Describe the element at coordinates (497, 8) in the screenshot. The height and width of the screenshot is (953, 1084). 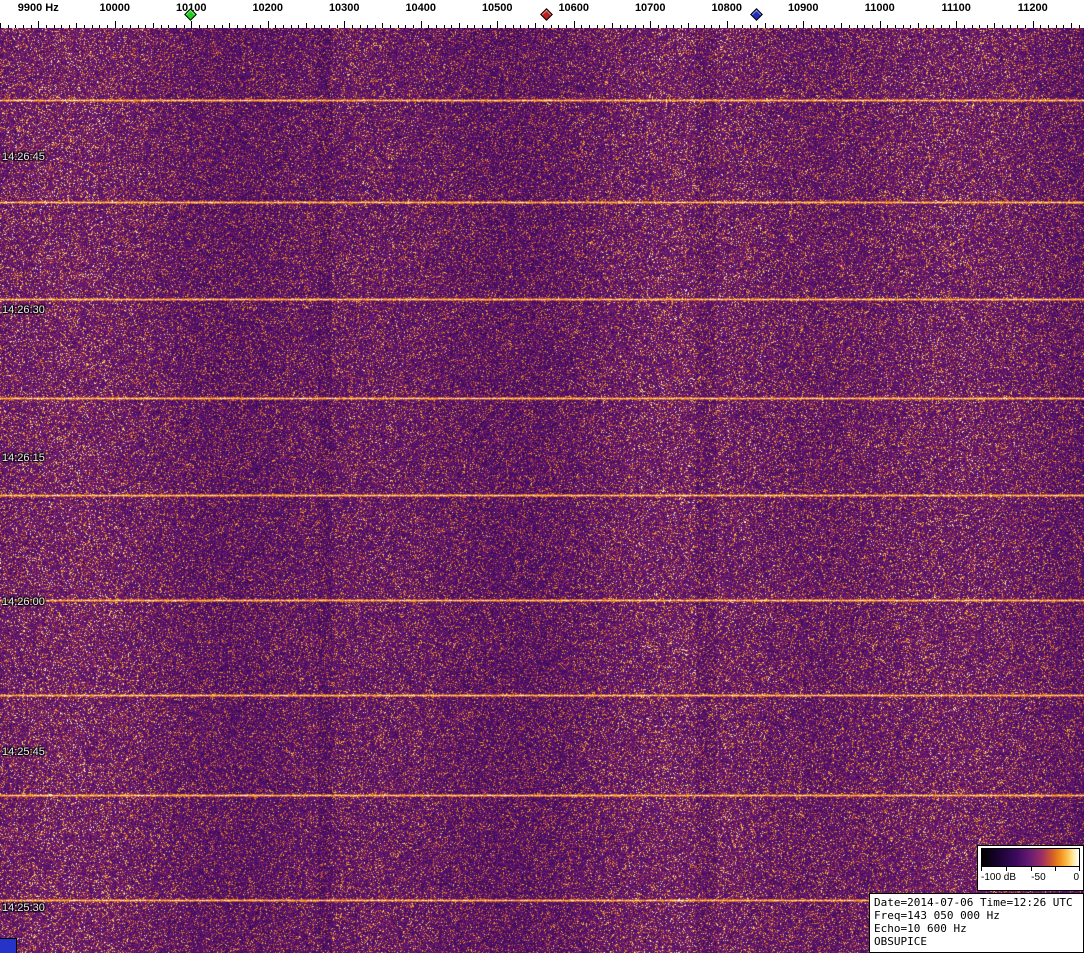
I see `freq-axis-label: 10500` at that location.